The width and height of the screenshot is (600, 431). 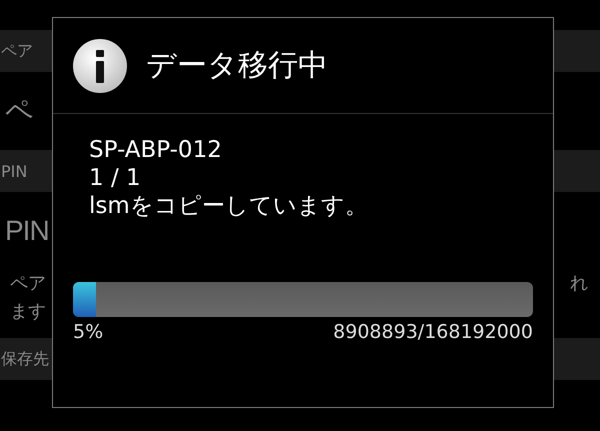 What do you see at coordinates (115, 178) in the screenshot?
I see `message-text: 1 / 1` at bounding box center [115, 178].